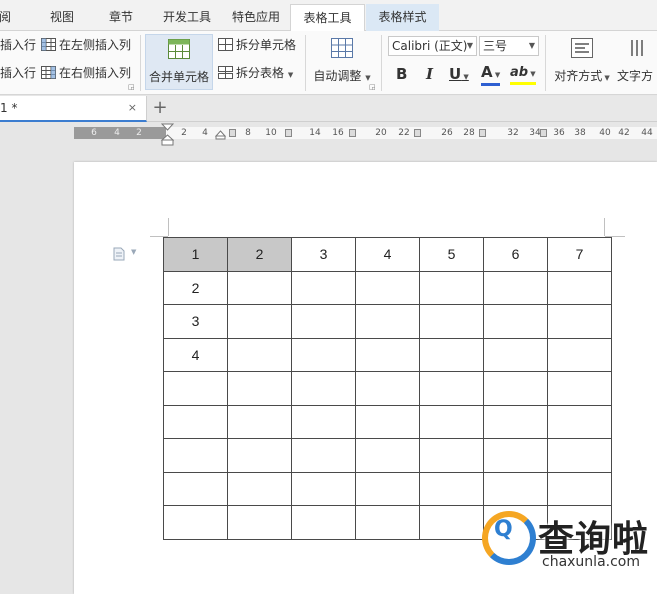  I want to click on tab-review: 阅, so click(7, 17).